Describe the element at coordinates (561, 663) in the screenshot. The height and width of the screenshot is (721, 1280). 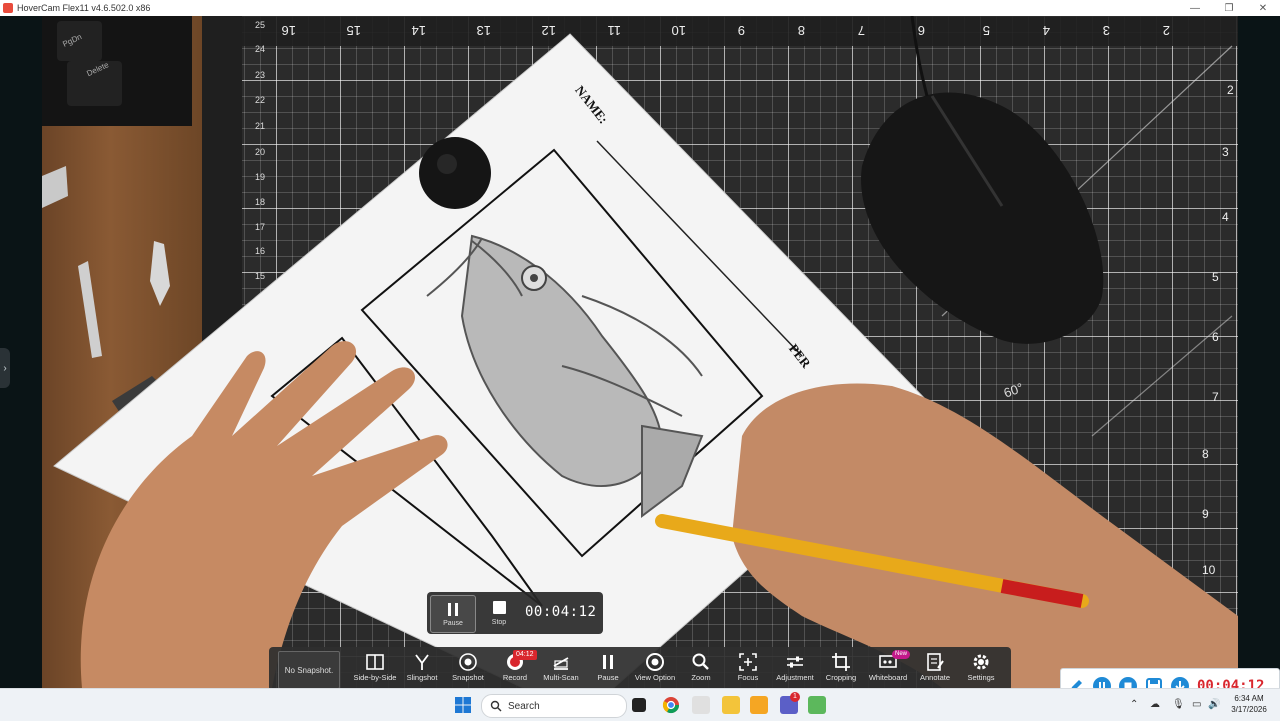
I see `multi-scan-icon` at that location.